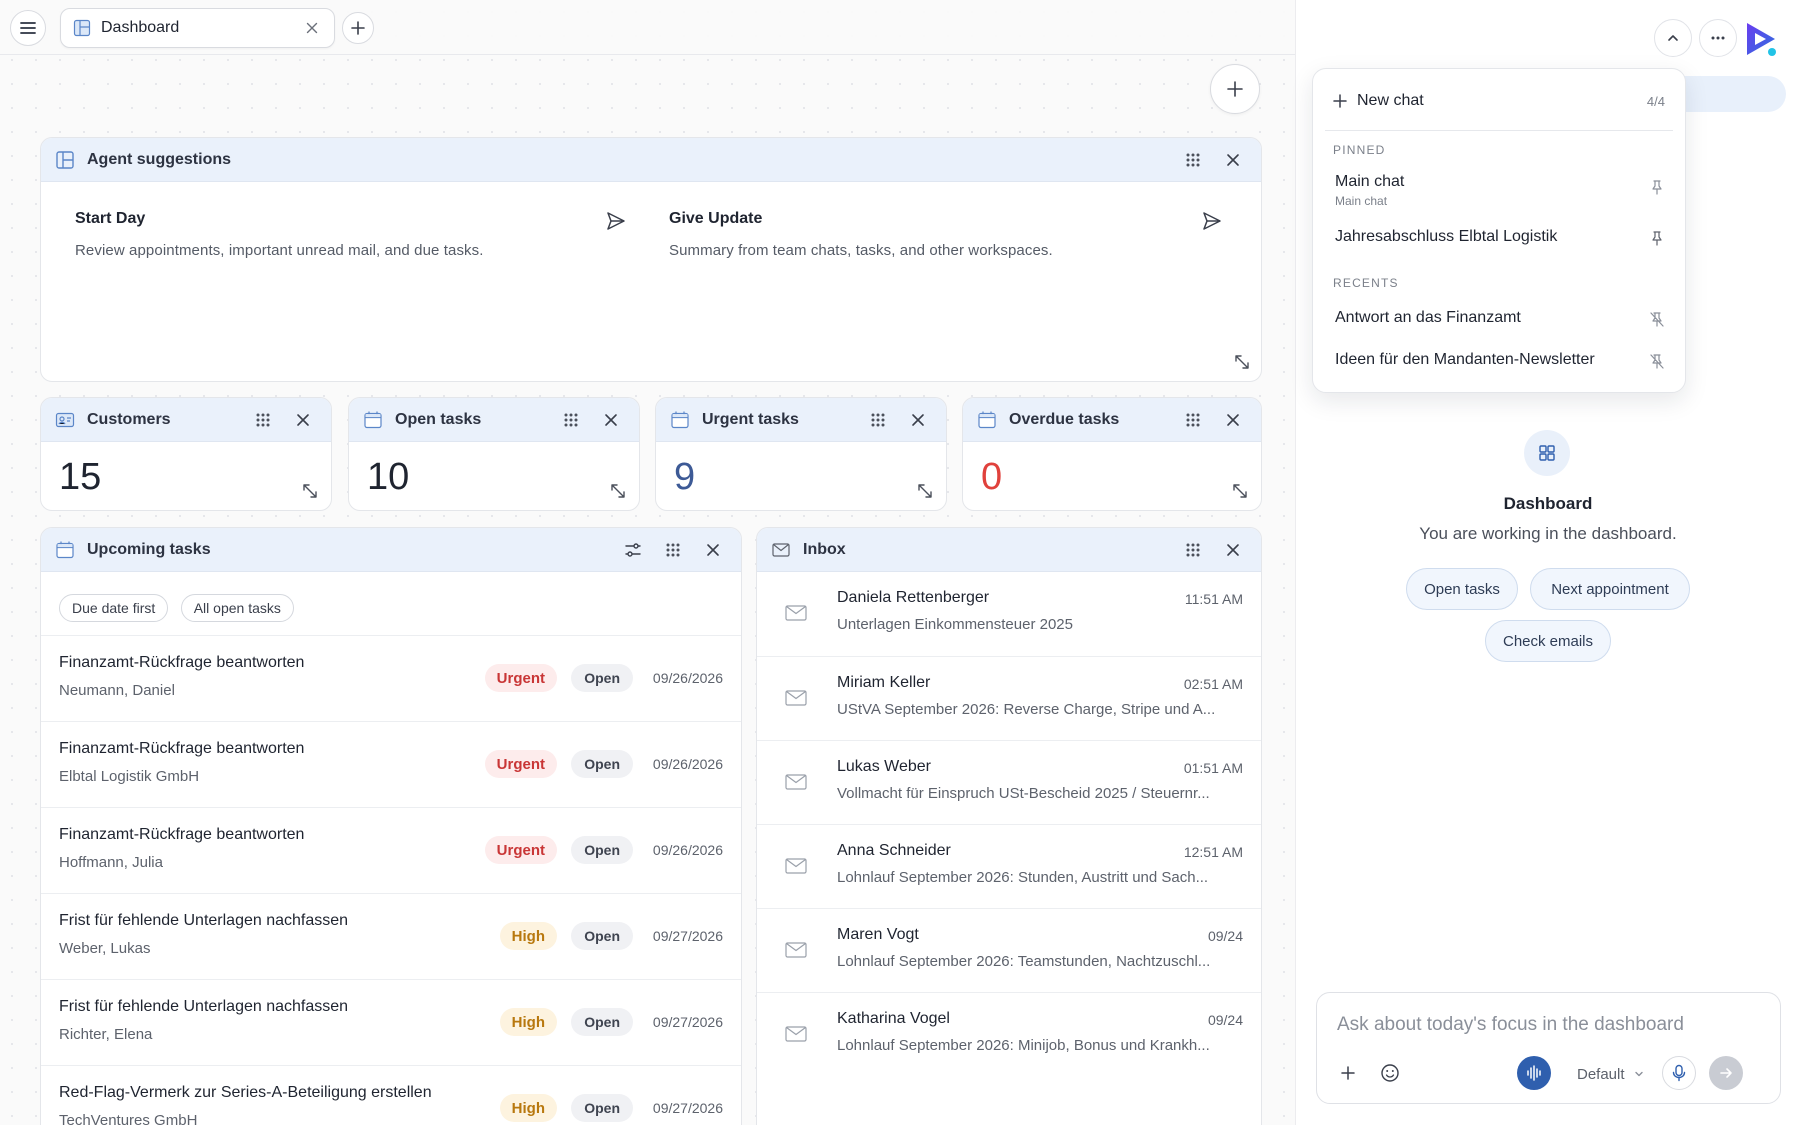 This screenshot has height=1125, width=1800. I want to click on collapse-button, so click(1673, 38).